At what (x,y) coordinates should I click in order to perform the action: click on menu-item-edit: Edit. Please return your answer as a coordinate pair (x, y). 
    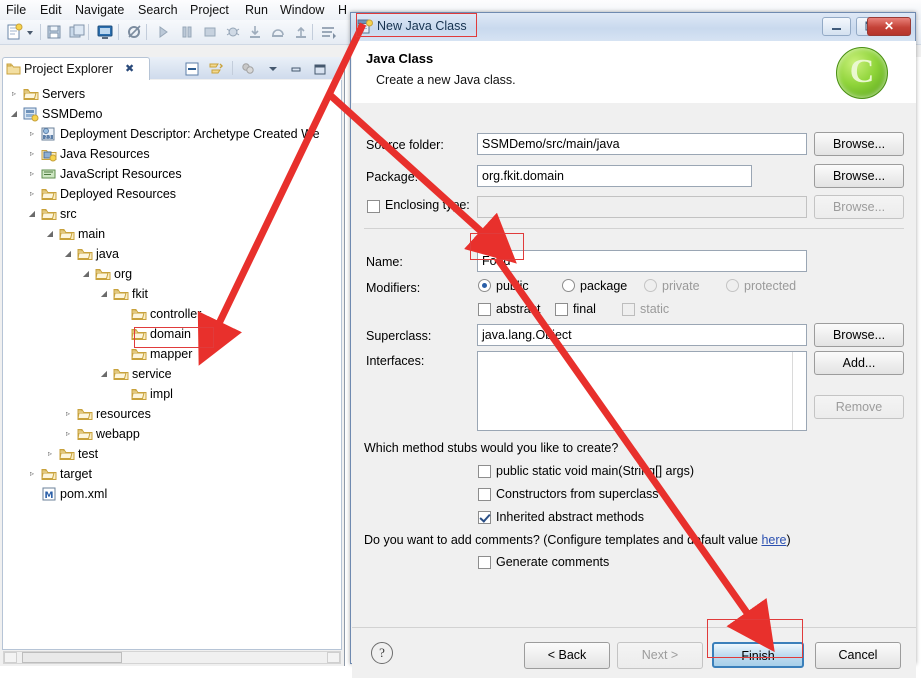
    Looking at the image, I should click on (51, 10).